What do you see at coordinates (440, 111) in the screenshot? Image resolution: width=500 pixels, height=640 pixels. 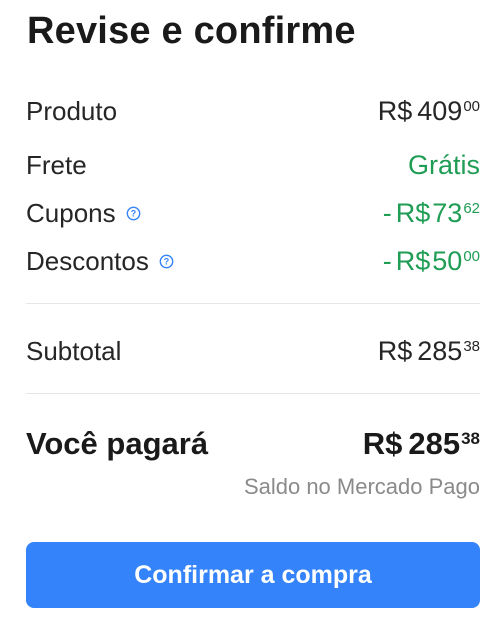 I see `price-integer: 409` at bounding box center [440, 111].